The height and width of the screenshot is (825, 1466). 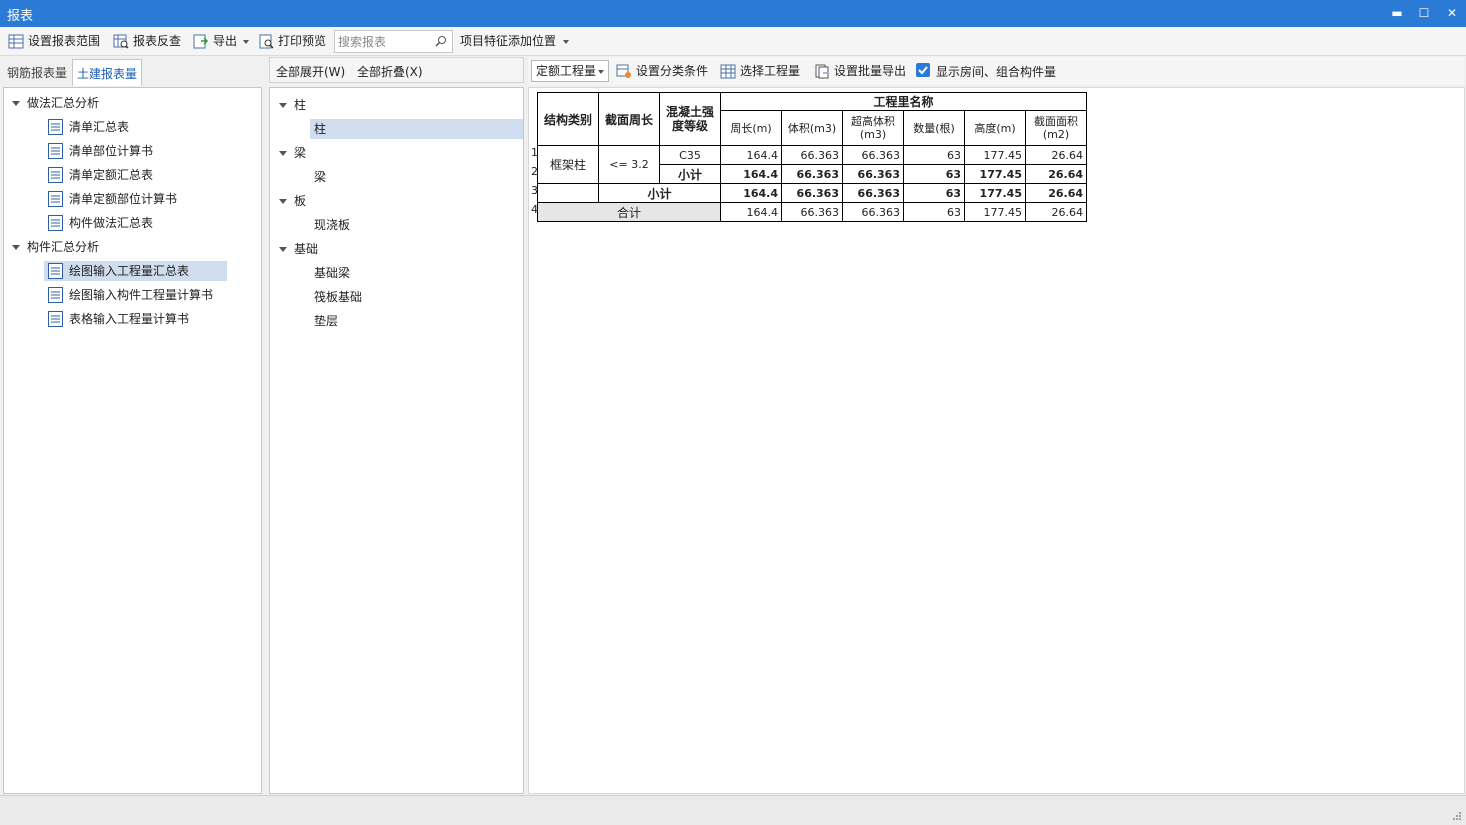 I want to click on header-col: 超高体积(m3), so click(x=873, y=128).